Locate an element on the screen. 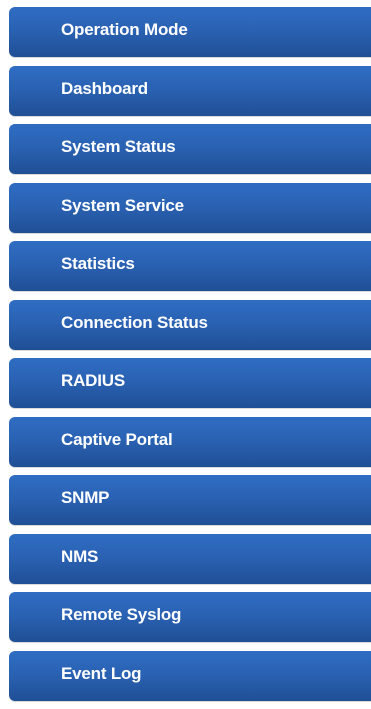 The image size is (371, 709). menu-item-event-log: Event Log is located at coordinates (190, 675).